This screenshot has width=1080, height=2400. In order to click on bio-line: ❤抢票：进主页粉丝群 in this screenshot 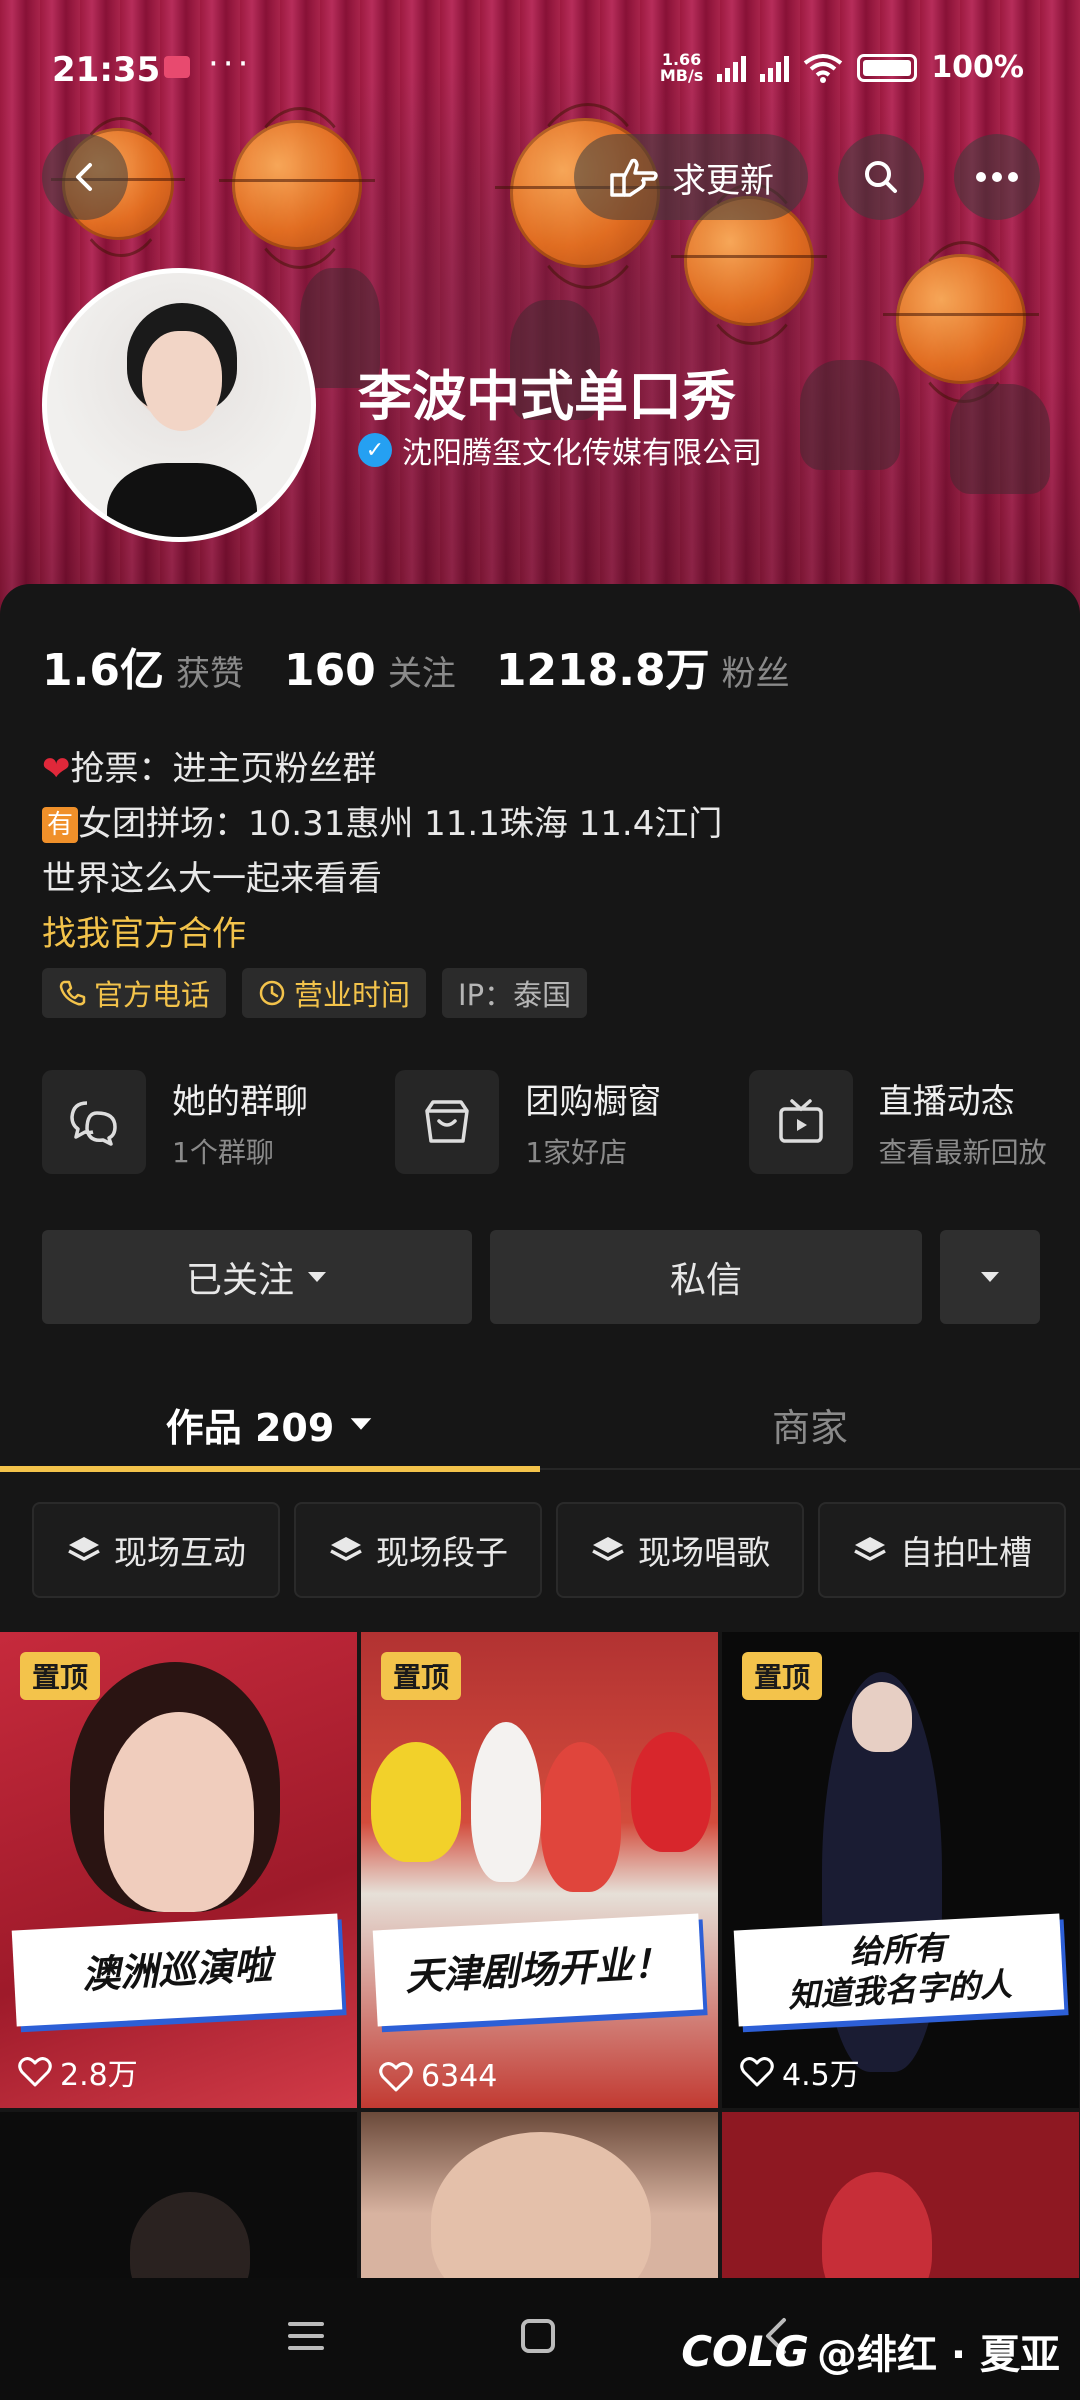, I will do `click(382, 769)`.